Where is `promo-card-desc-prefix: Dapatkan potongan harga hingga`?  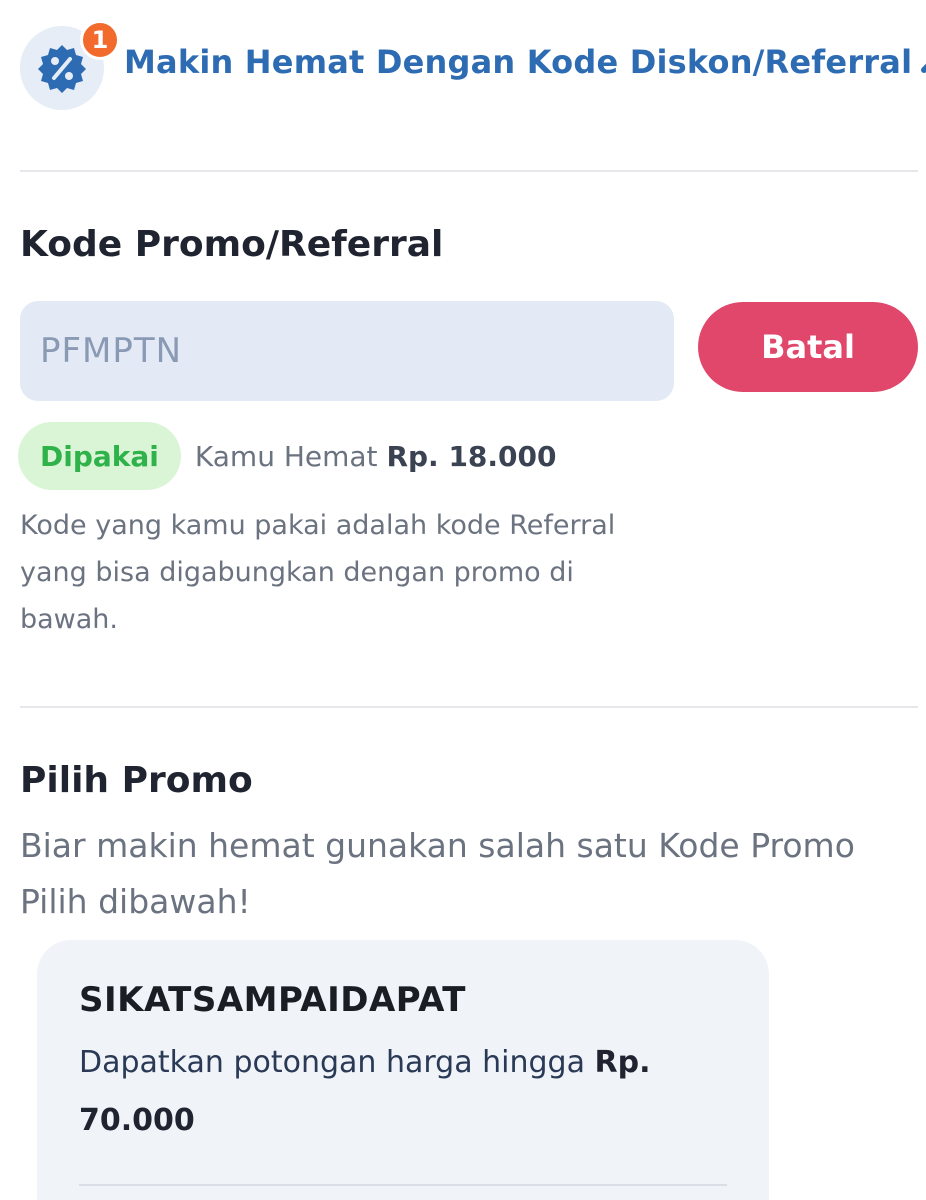 promo-card-desc-prefix: Dapatkan potongan harga hingga is located at coordinates (332, 1062).